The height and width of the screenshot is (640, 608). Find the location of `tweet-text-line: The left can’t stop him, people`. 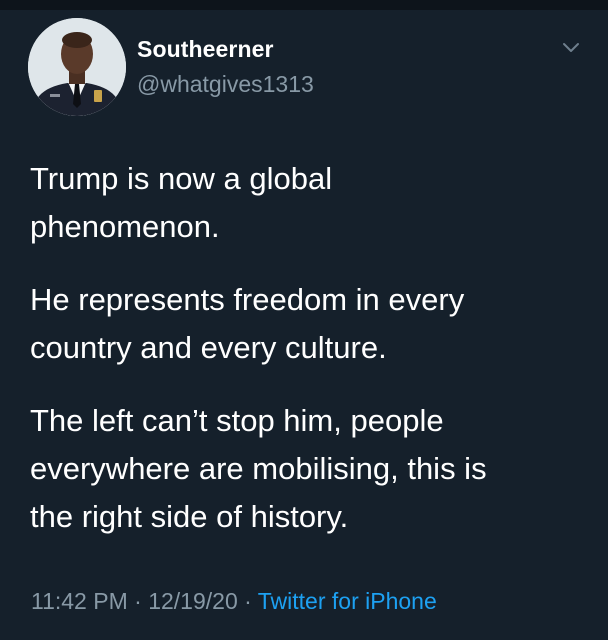

tweet-text-line: The left can’t stop him, people is located at coordinates (237, 420).